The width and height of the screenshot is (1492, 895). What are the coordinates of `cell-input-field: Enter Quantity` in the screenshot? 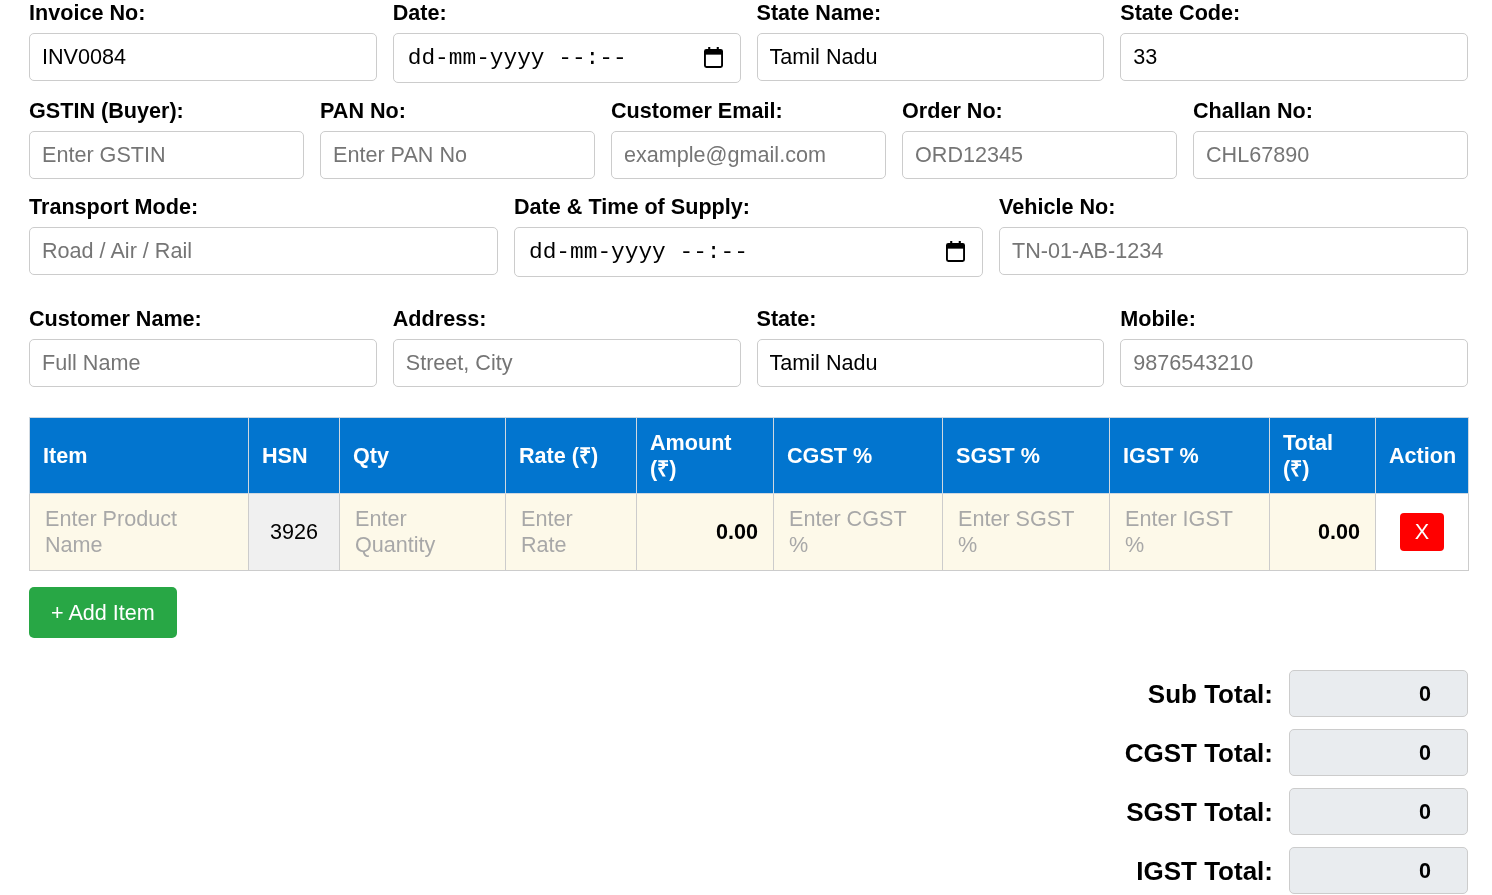 It's located at (422, 532).